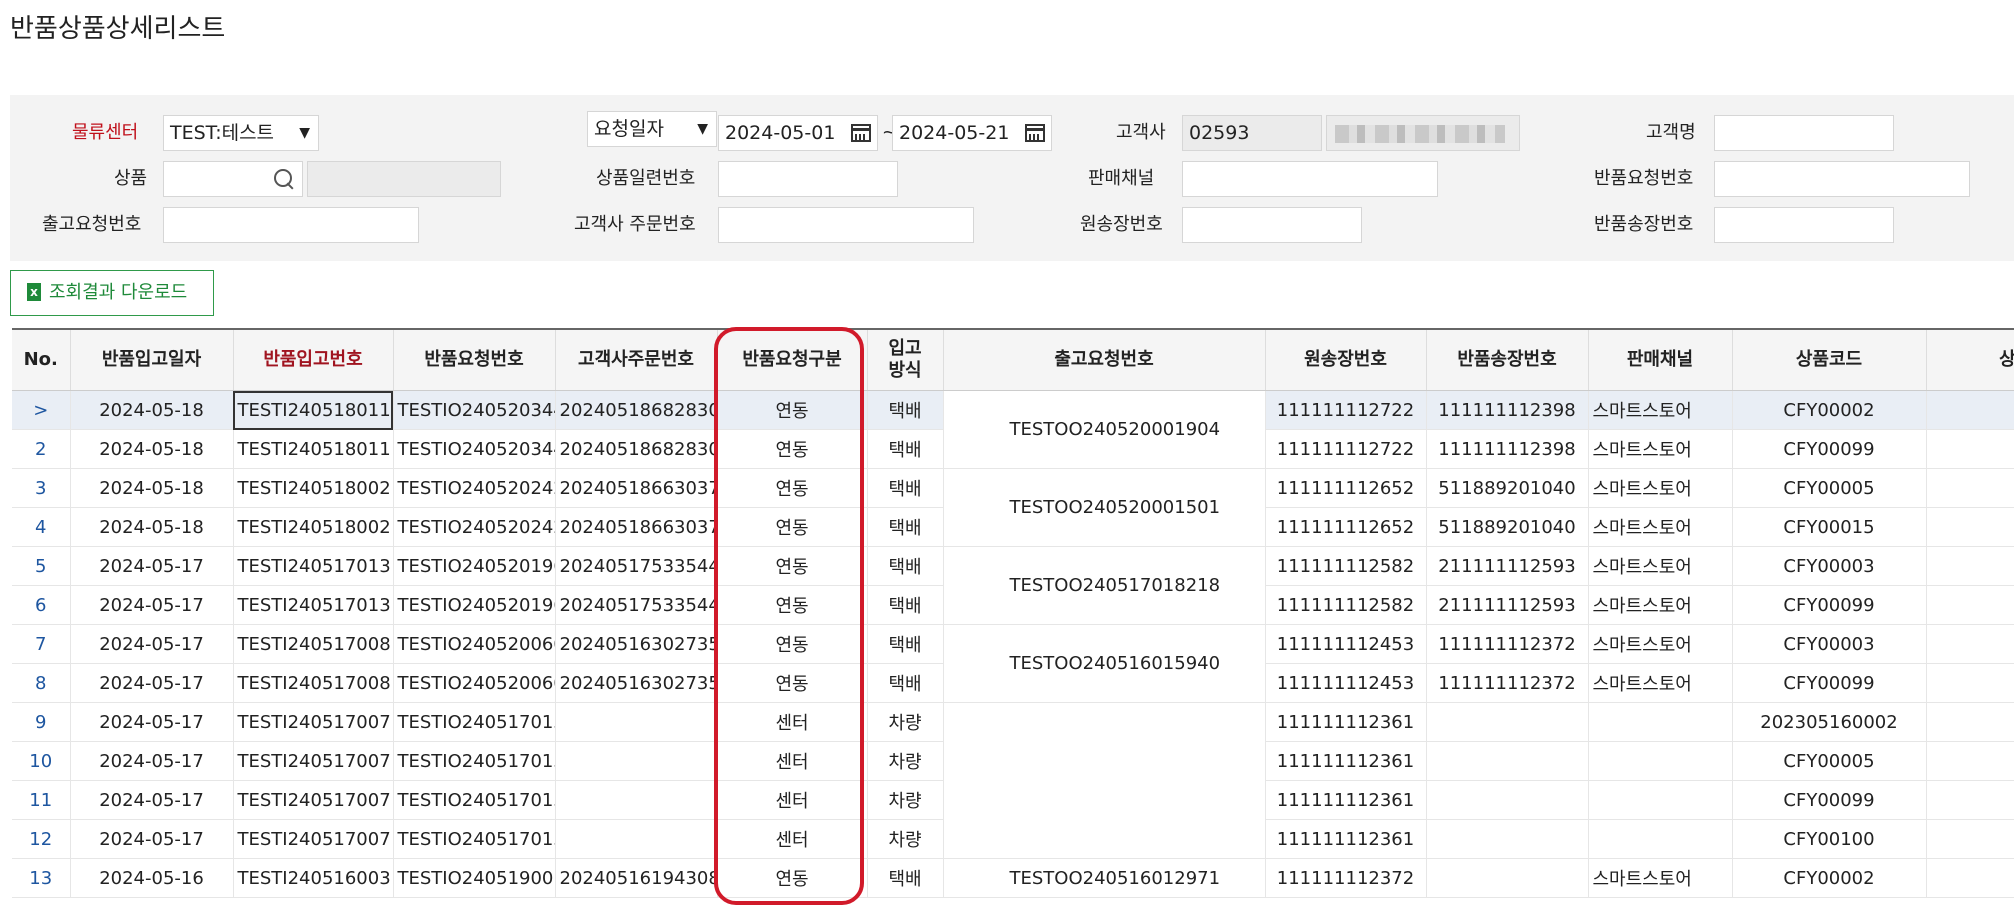 This screenshot has height=910, width=2014. What do you see at coordinates (41, 839) in the screenshot?
I see `row-number: 12` at bounding box center [41, 839].